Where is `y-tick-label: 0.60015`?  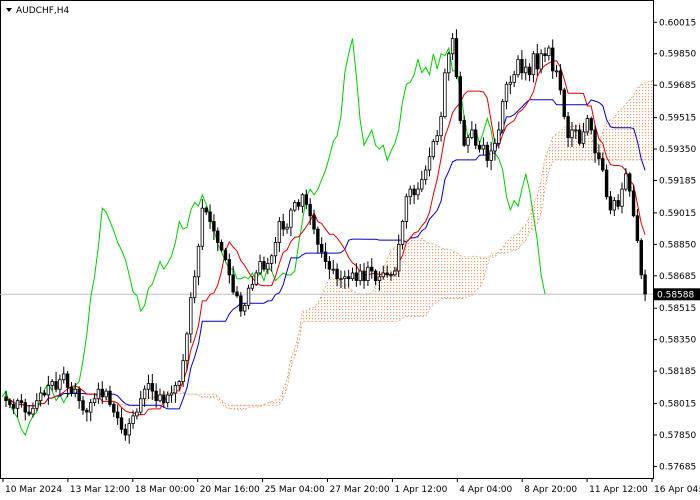
y-tick-label: 0.60015 is located at coordinates (677, 23).